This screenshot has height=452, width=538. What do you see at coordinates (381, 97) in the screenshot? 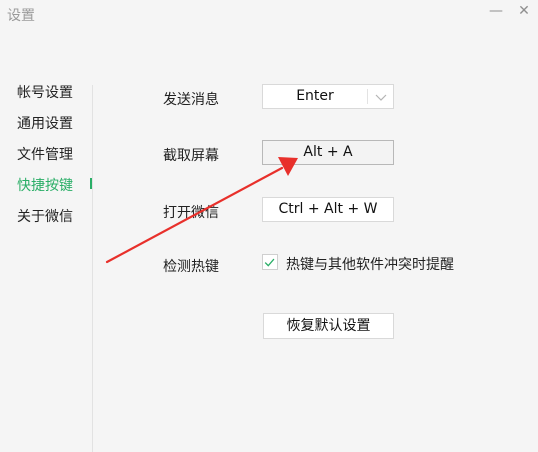
I see `chevron-down-icon` at bounding box center [381, 97].